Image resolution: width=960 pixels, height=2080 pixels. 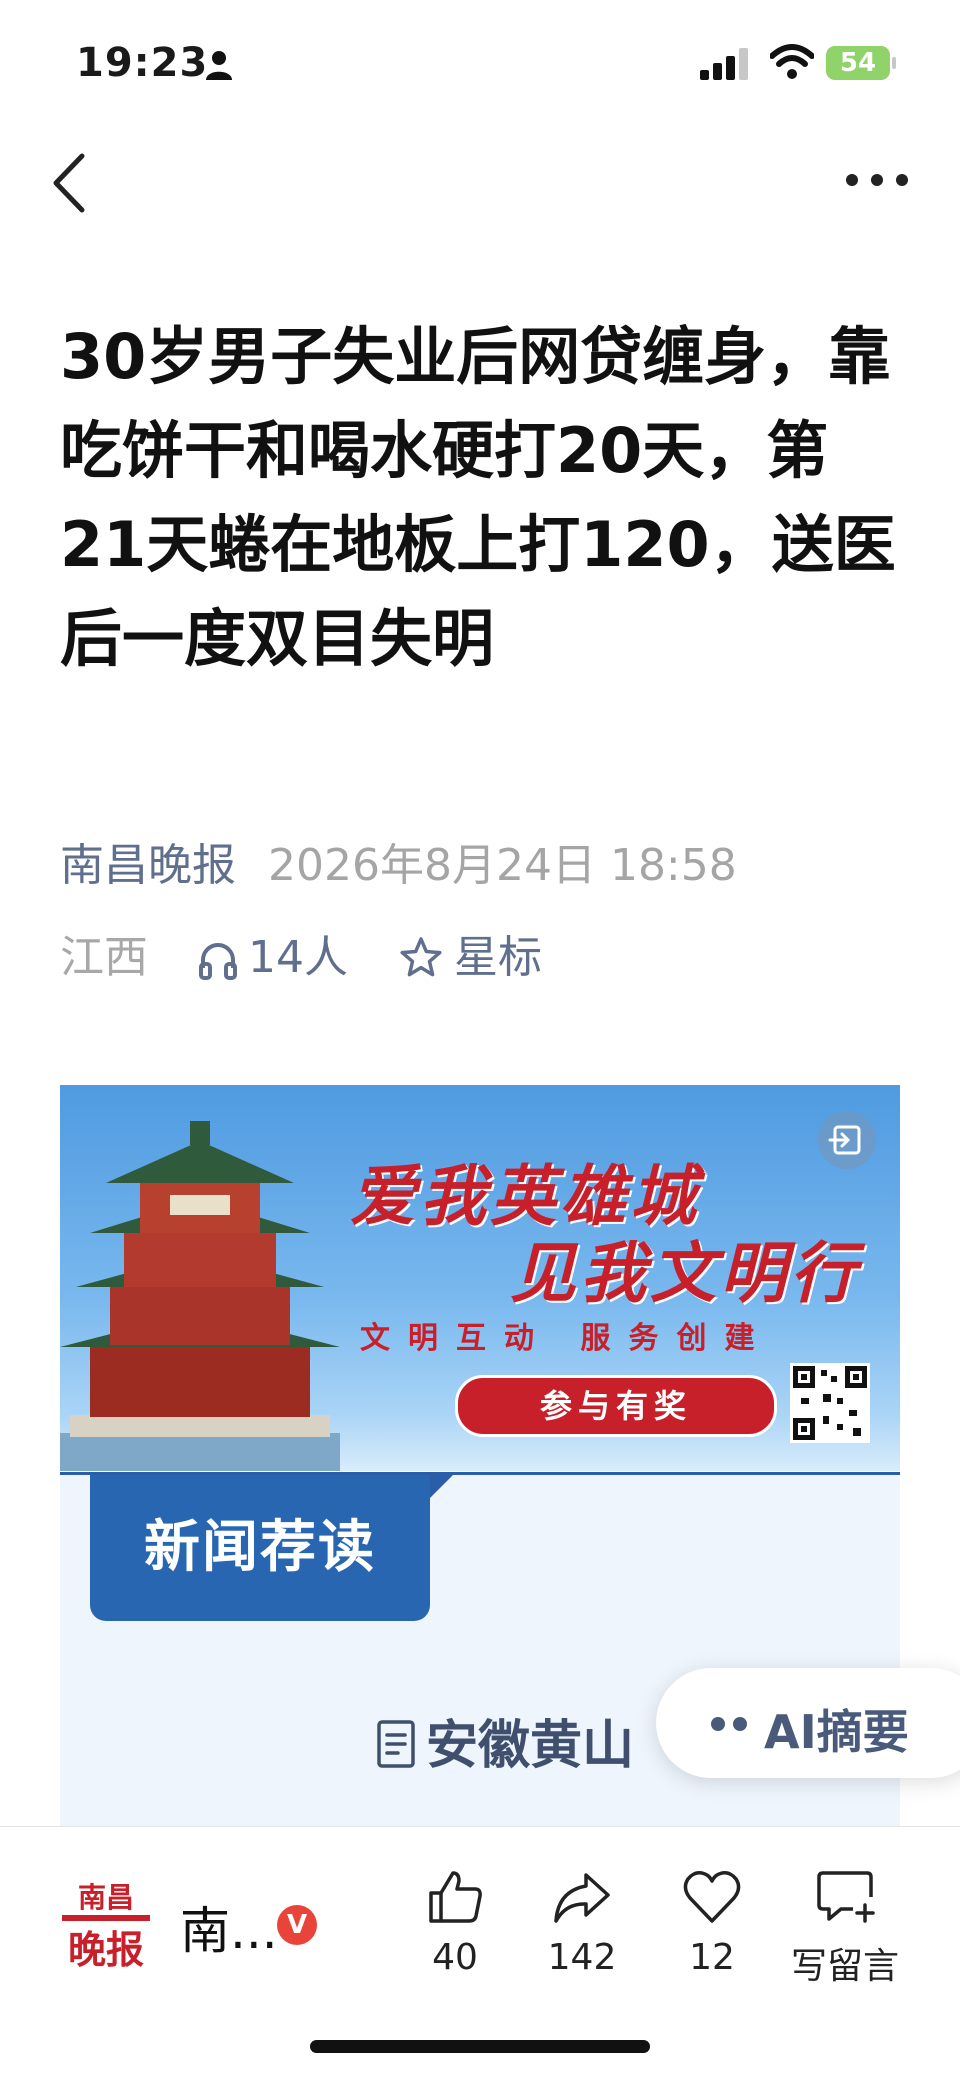 I want to click on write-comment-label: 写留言, so click(x=844, y=1966).